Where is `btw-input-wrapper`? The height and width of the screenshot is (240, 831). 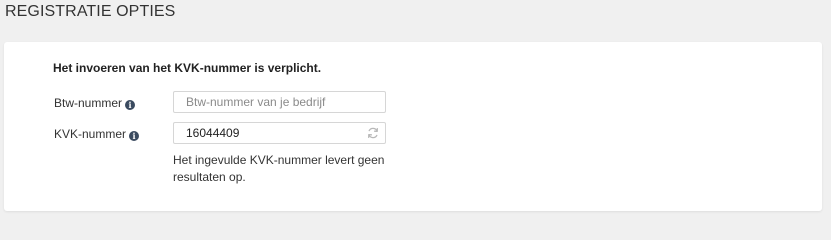
btw-input-wrapper is located at coordinates (279, 102).